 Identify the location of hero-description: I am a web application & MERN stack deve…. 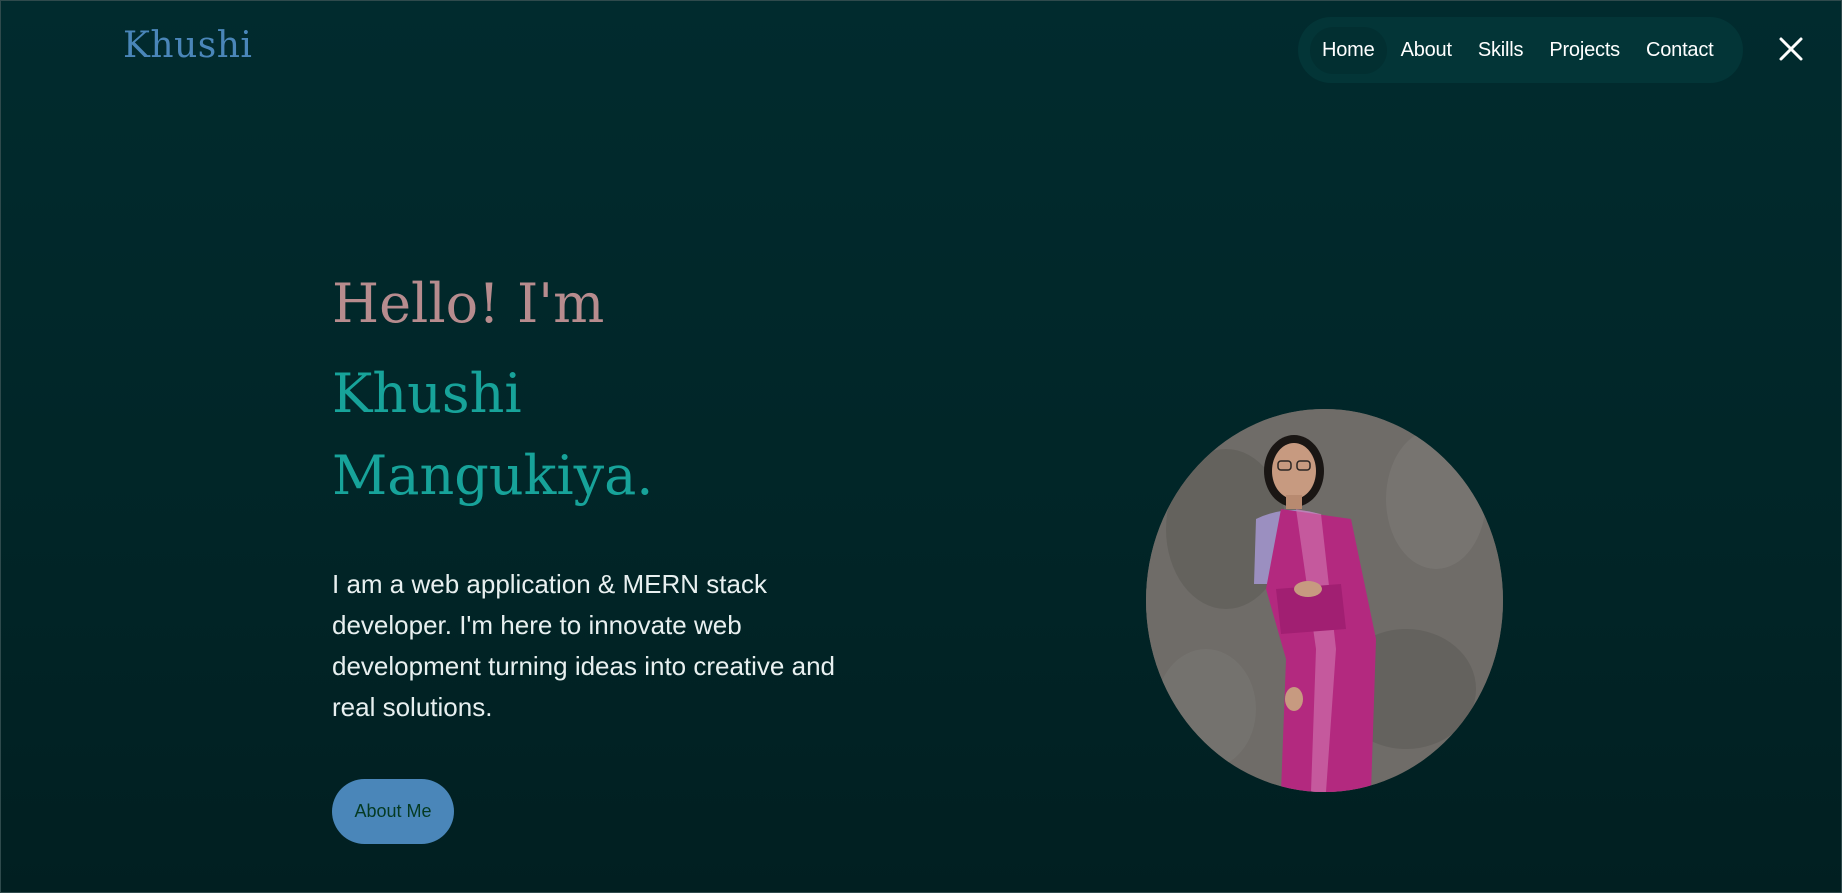
(583, 645).